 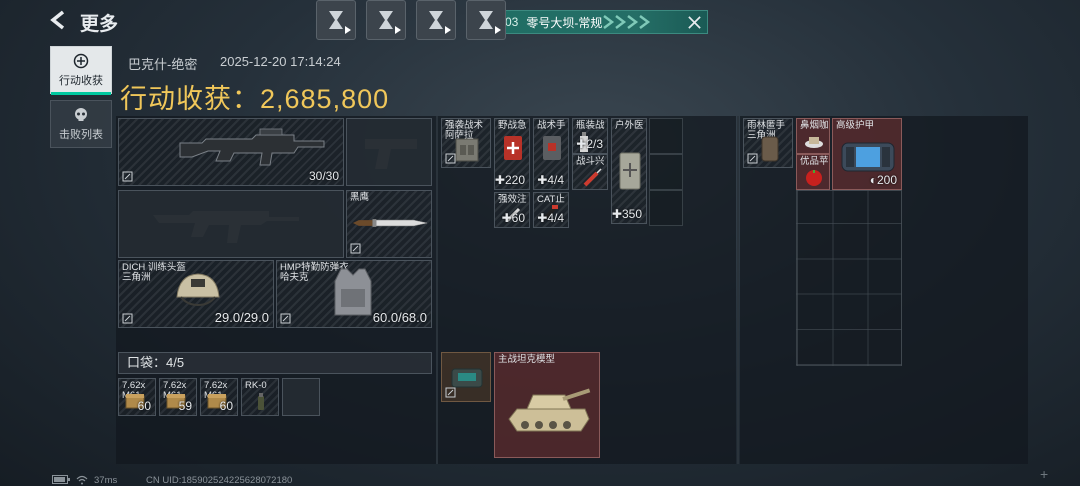 I want to click on case-slot: 雨林匿手 三角洲, so click(x=768, y=143).